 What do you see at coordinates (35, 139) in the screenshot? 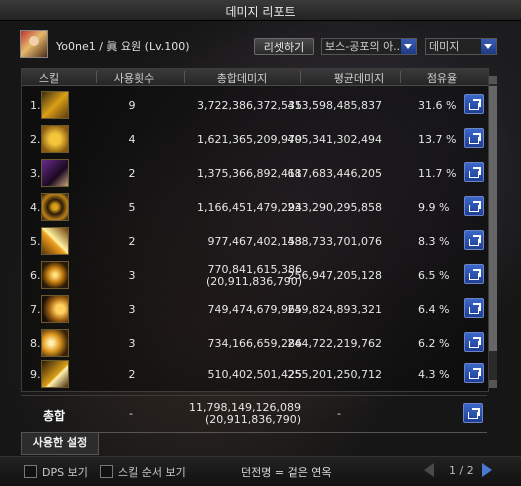
I see `row-rank: 2.` at bounding box center [35, 139].